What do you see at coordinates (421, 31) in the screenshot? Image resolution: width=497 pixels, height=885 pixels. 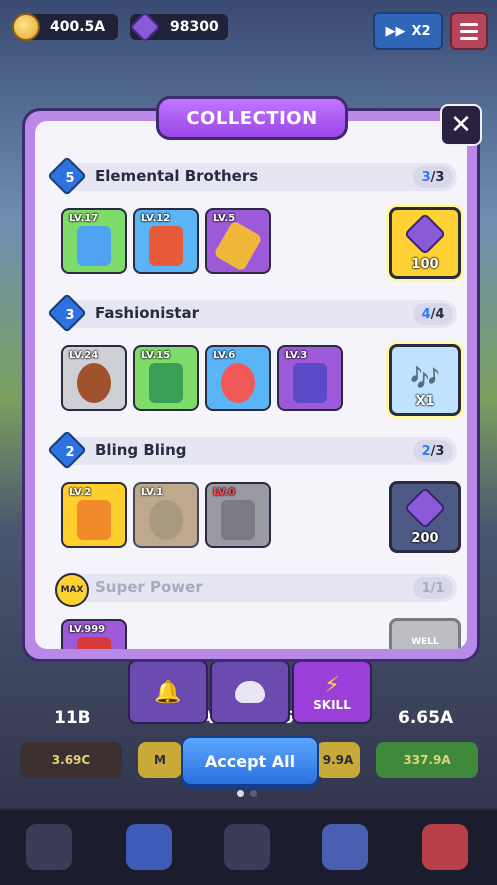 I see `speed-label: X2` at bounding box center [421, 31].